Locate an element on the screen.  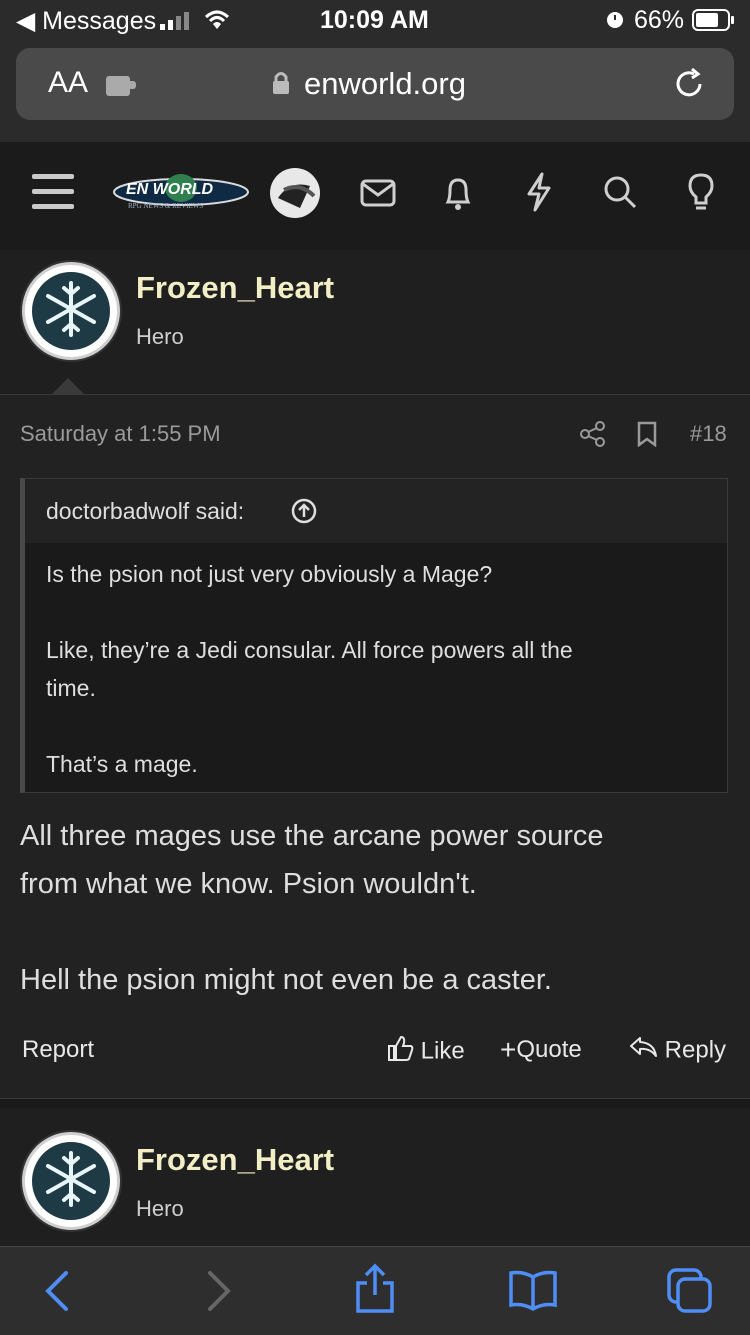
share-sheet-icon is located at coordinates (375, 1291).